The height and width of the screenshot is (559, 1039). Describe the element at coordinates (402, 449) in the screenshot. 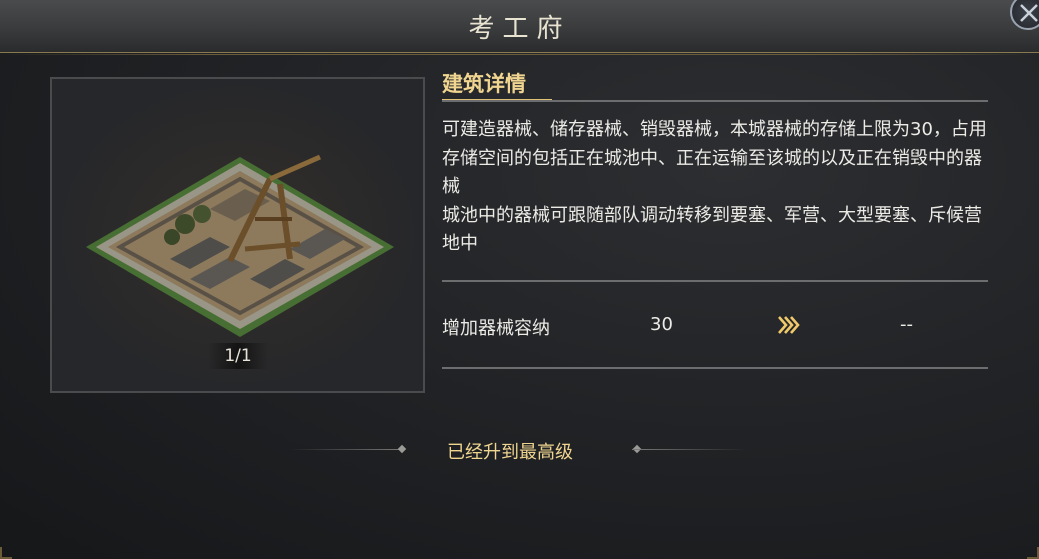

I see `decorative-diamond-icon` at that location.